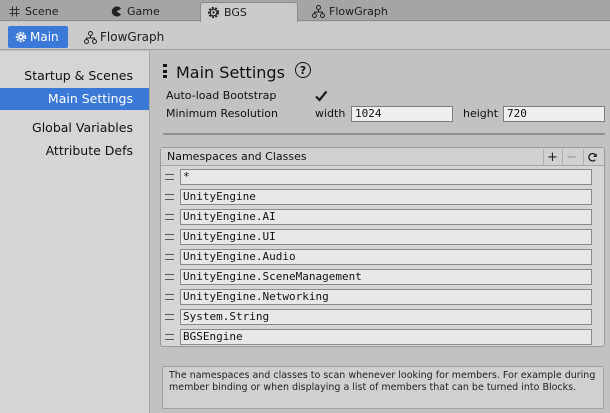 The image size is (610, 413). I want to click on refresh-icon, so click(592, 157).